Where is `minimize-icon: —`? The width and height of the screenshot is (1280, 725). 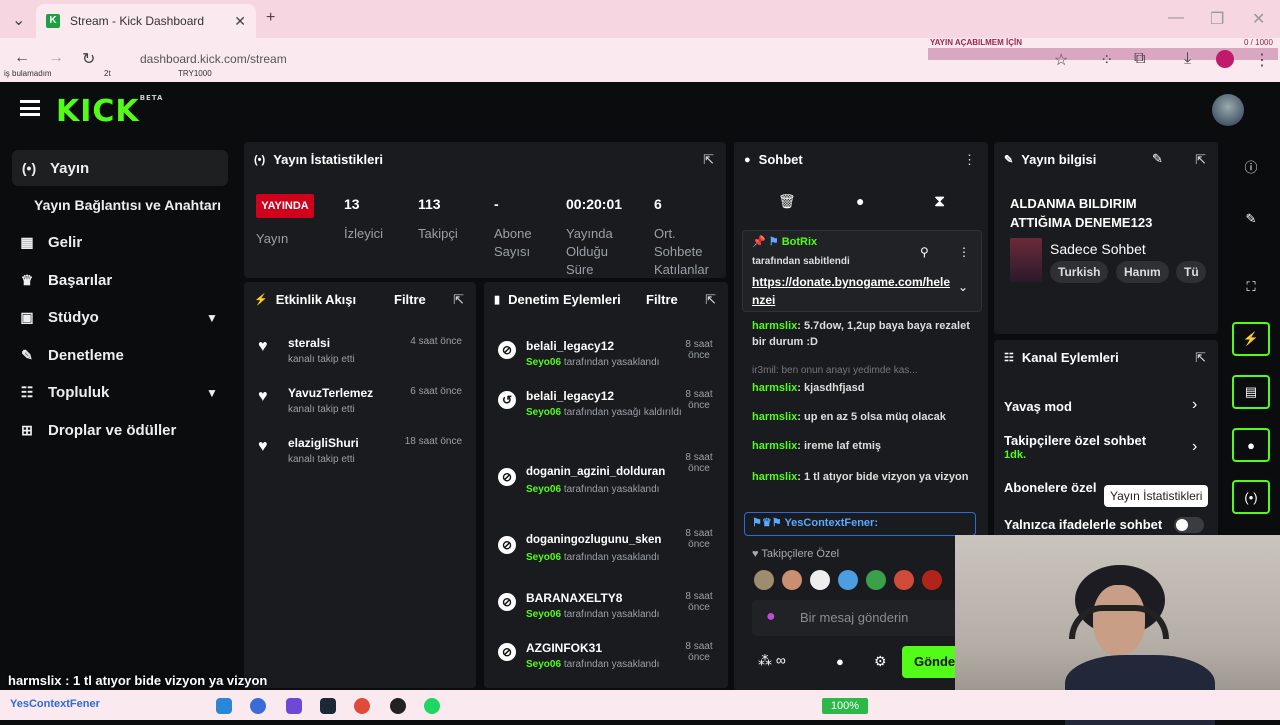
minimize-icon: — is located at coordinates (1176, 18).